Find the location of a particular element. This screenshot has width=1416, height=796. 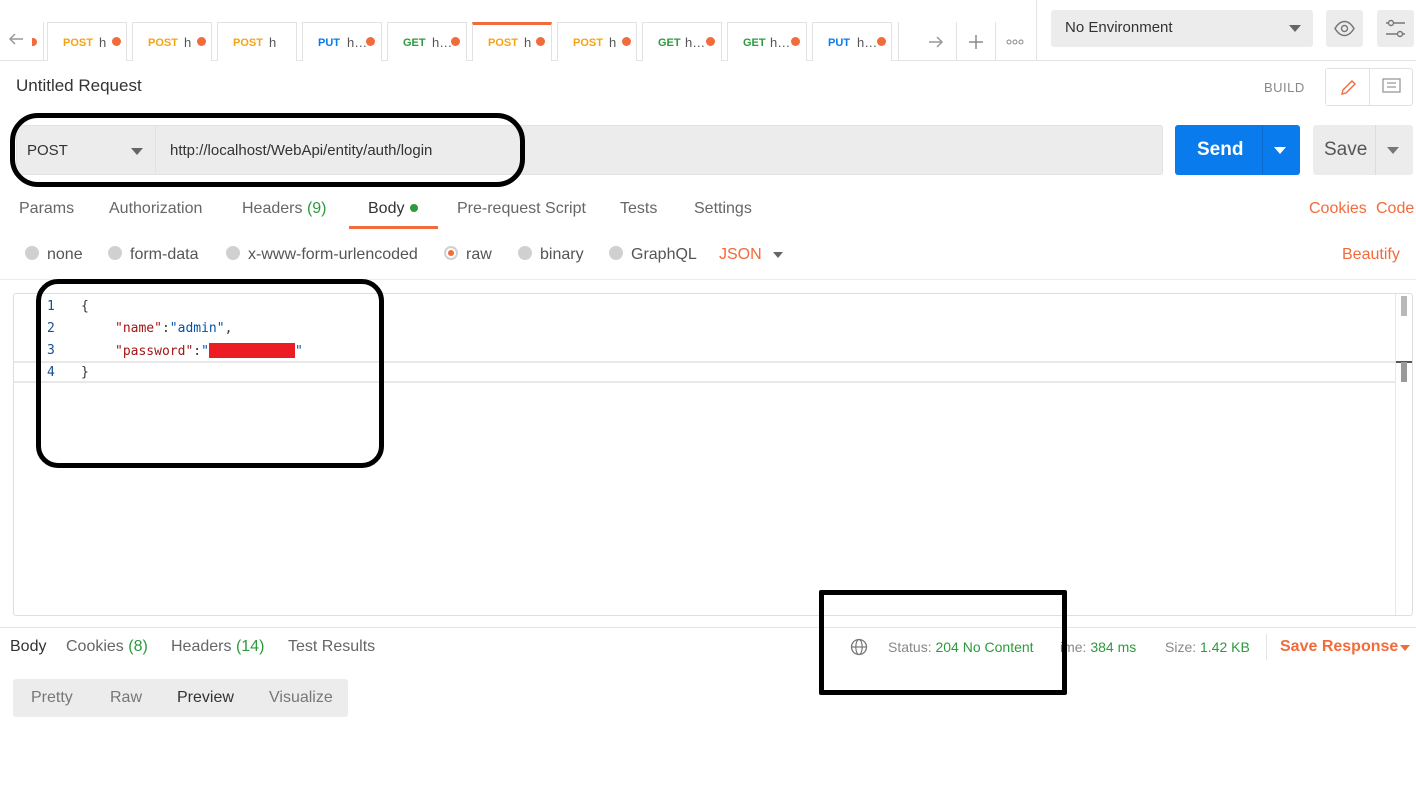

save-options-chevron-icon is located at coordinates (1393, 150).